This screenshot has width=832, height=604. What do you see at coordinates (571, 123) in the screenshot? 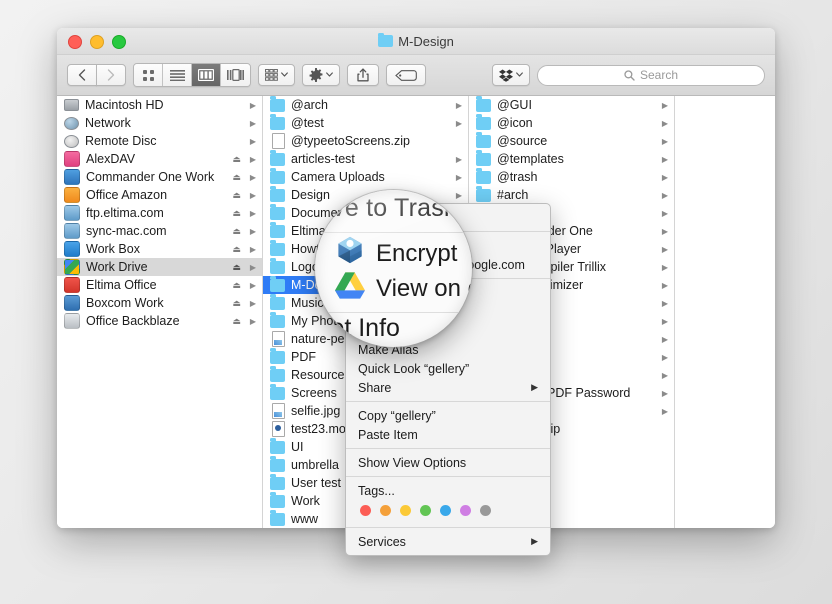
I see `file-row: @icon ▶` at bounding box center [571, 123].